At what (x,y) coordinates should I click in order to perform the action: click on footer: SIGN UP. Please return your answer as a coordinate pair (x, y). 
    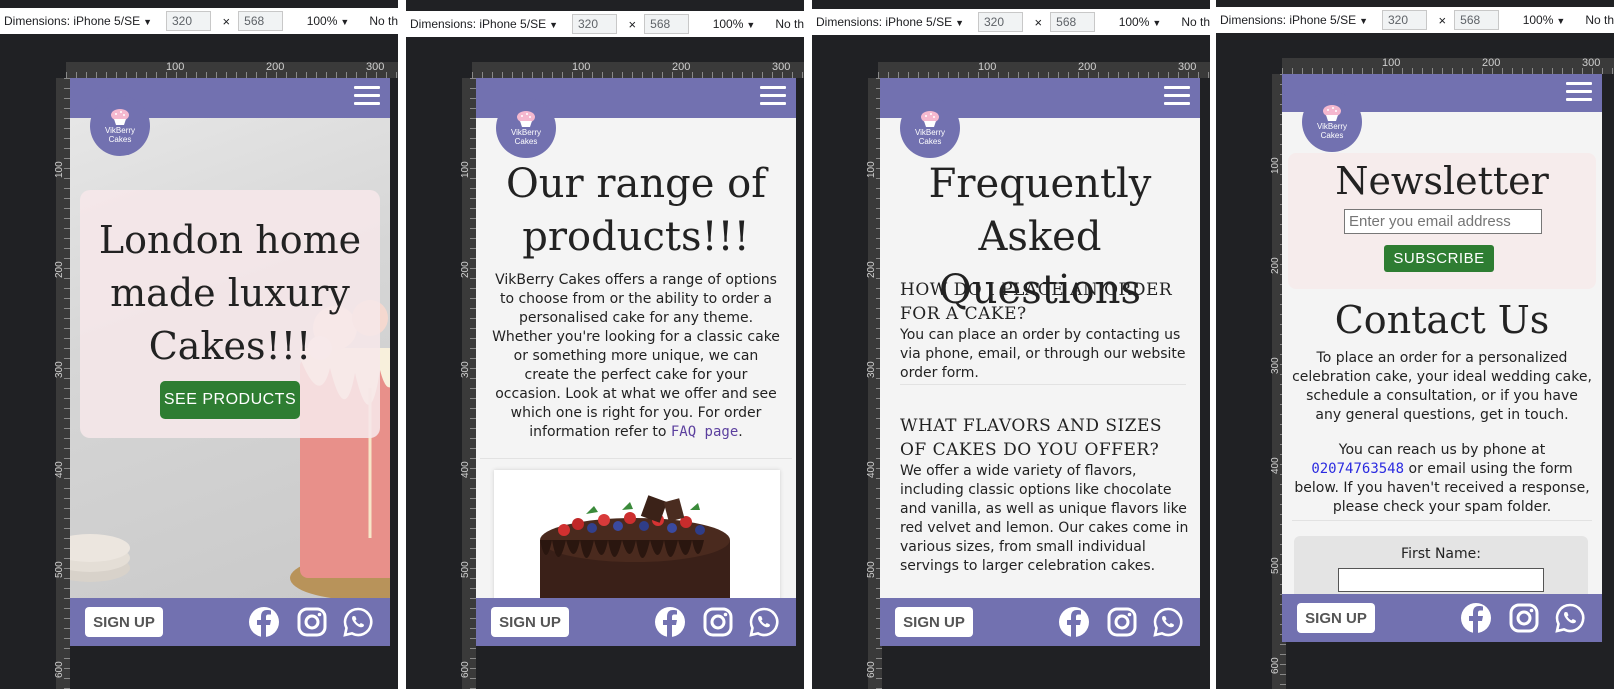
    Looking at the image, I should click on (230, 622).